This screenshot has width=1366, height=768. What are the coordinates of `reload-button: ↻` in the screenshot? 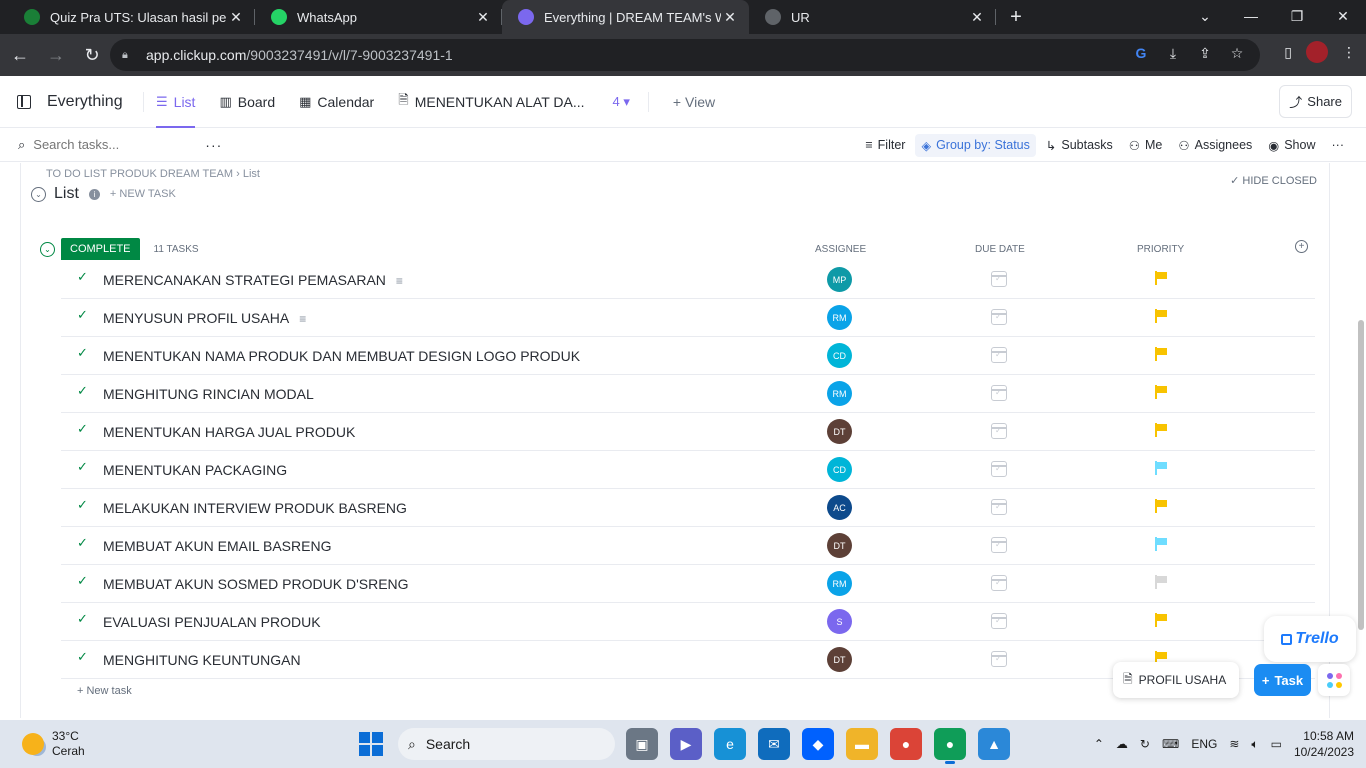 It's located at (92, 55).